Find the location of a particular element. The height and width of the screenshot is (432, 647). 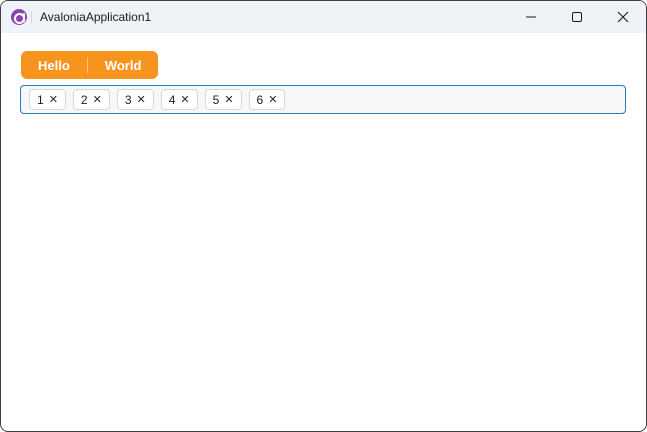

tag-chip: 1 ✕ is located at coordinates (47, 99).